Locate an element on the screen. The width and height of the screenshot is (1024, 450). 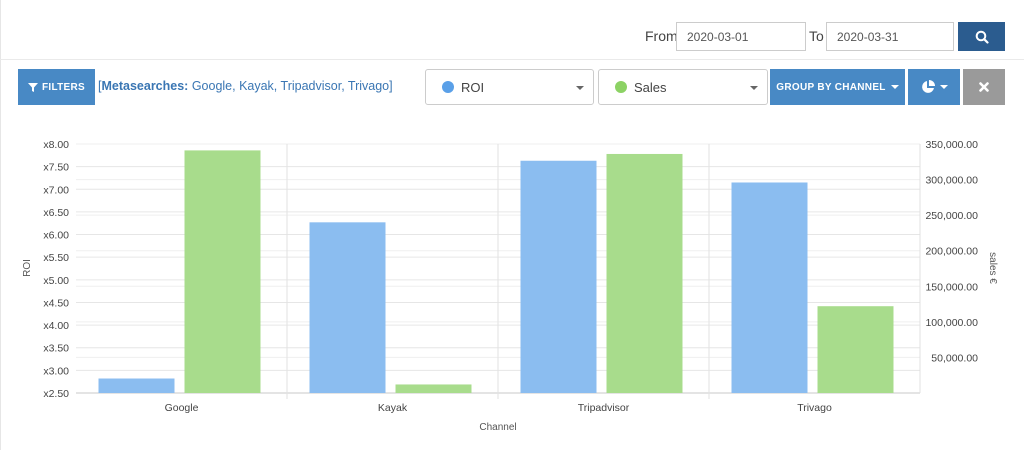
chart-type-button is located at coordinates (934, 87).